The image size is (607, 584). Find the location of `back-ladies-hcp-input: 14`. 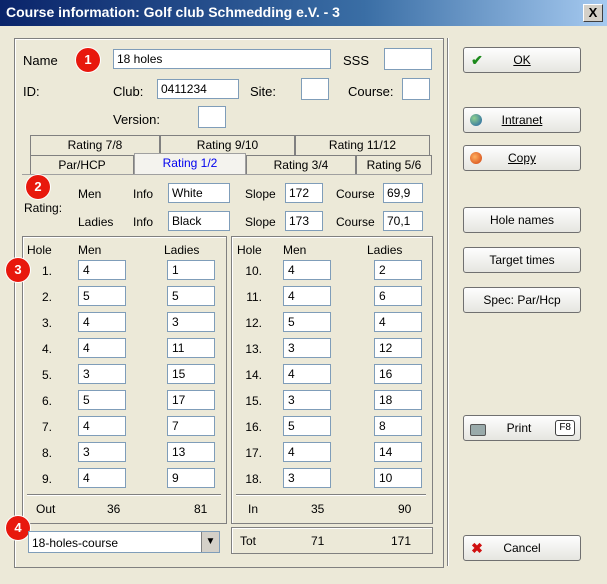

back-ladies-hcp-input: 14 is located at coordinates (398, 452).